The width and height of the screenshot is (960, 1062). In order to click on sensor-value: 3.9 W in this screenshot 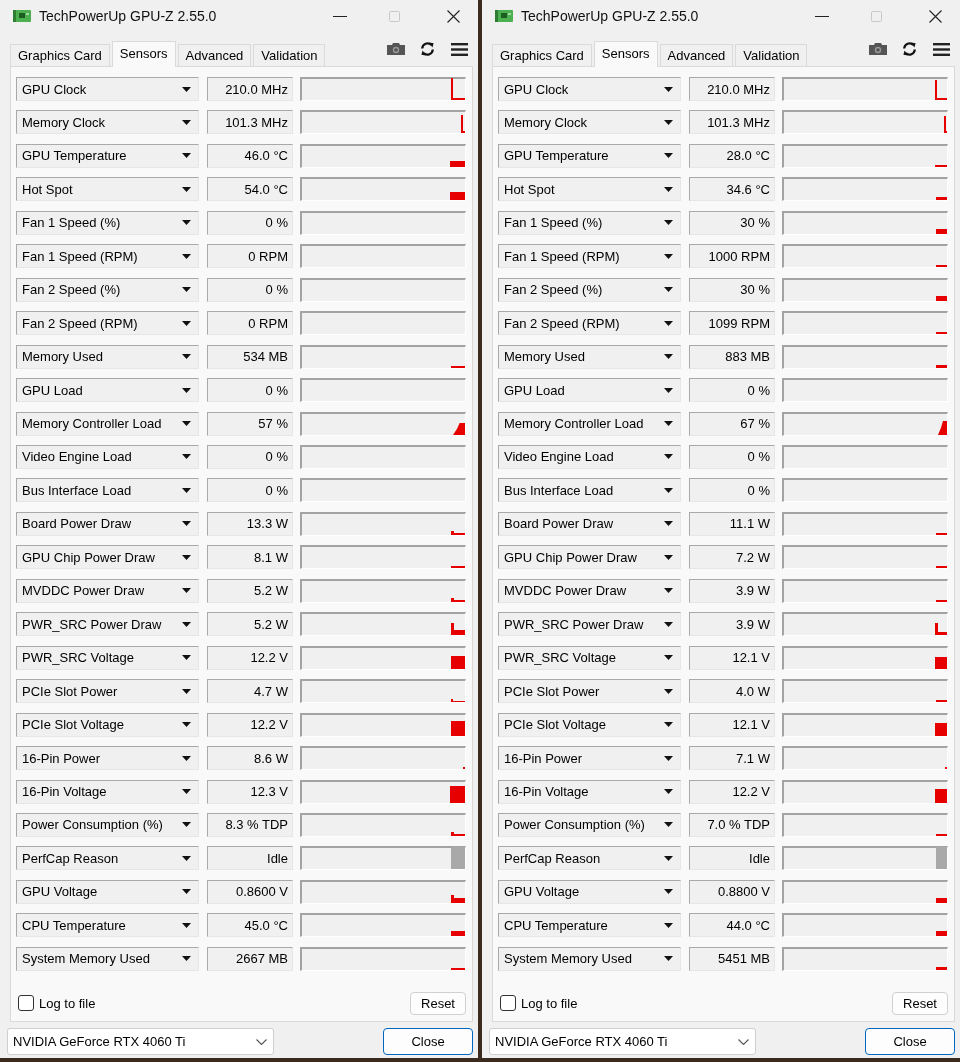, I will do `click(732, 624)`.